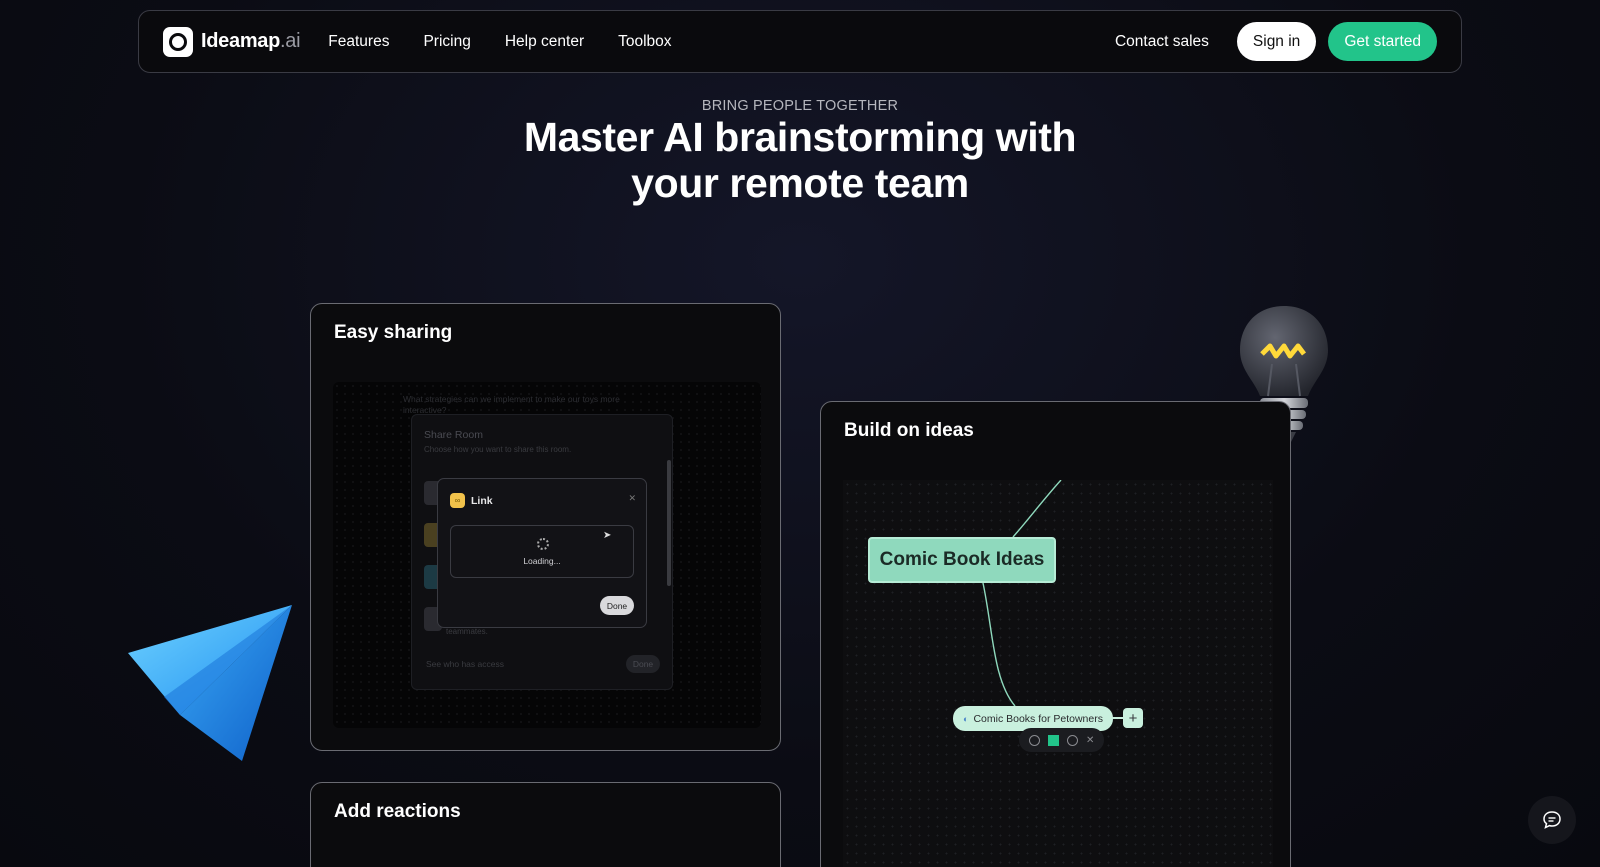 The width and height of the screenshot is (1600, 867). Describe the element at coordinates (1053, 740) in the screenshot. I see `color-swatch-icon` at that location.